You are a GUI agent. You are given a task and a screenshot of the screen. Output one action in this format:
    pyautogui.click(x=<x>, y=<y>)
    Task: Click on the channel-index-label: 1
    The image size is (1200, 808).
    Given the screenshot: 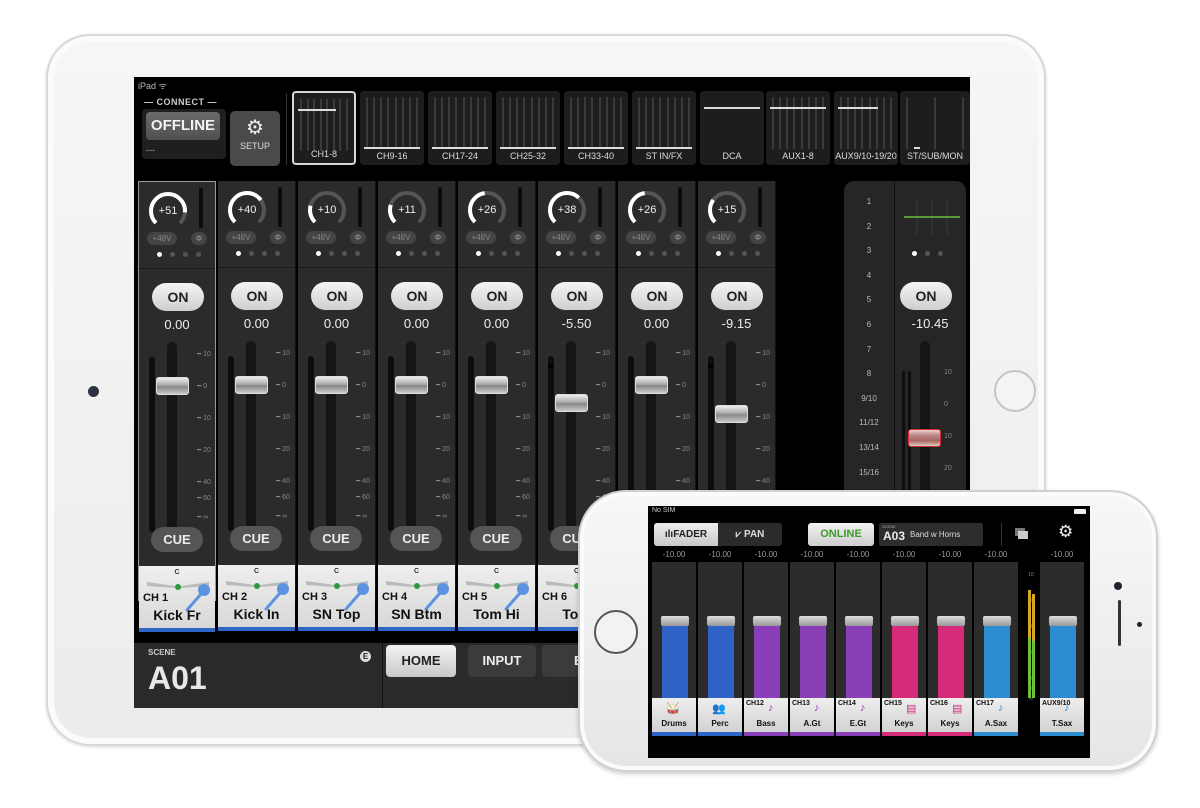 What is the action you would take?
    pyautogui.click(x=869, y=201)
    